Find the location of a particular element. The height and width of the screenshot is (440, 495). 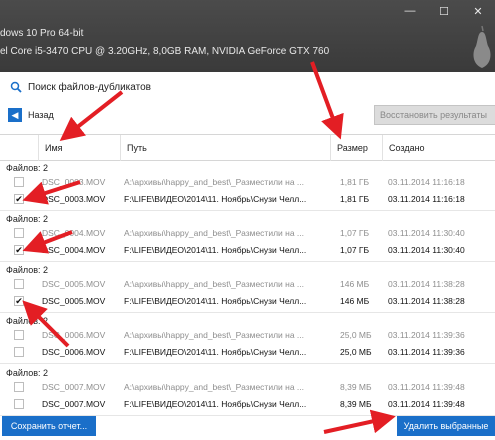

column-header-path: Путь is located at coordinates (225, 148).